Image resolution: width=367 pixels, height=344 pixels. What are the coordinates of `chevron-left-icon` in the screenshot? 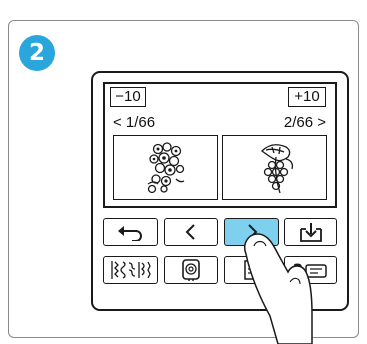 It's located at (191, 232).